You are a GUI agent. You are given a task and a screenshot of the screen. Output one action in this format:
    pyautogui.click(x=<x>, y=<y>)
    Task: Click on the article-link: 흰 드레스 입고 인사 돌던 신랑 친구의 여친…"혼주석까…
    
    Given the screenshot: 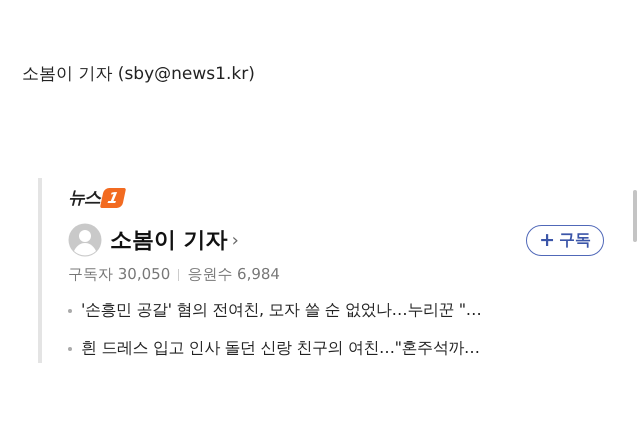 What is the action you would take?
    pyautogui.click(x=280, y=348)
    